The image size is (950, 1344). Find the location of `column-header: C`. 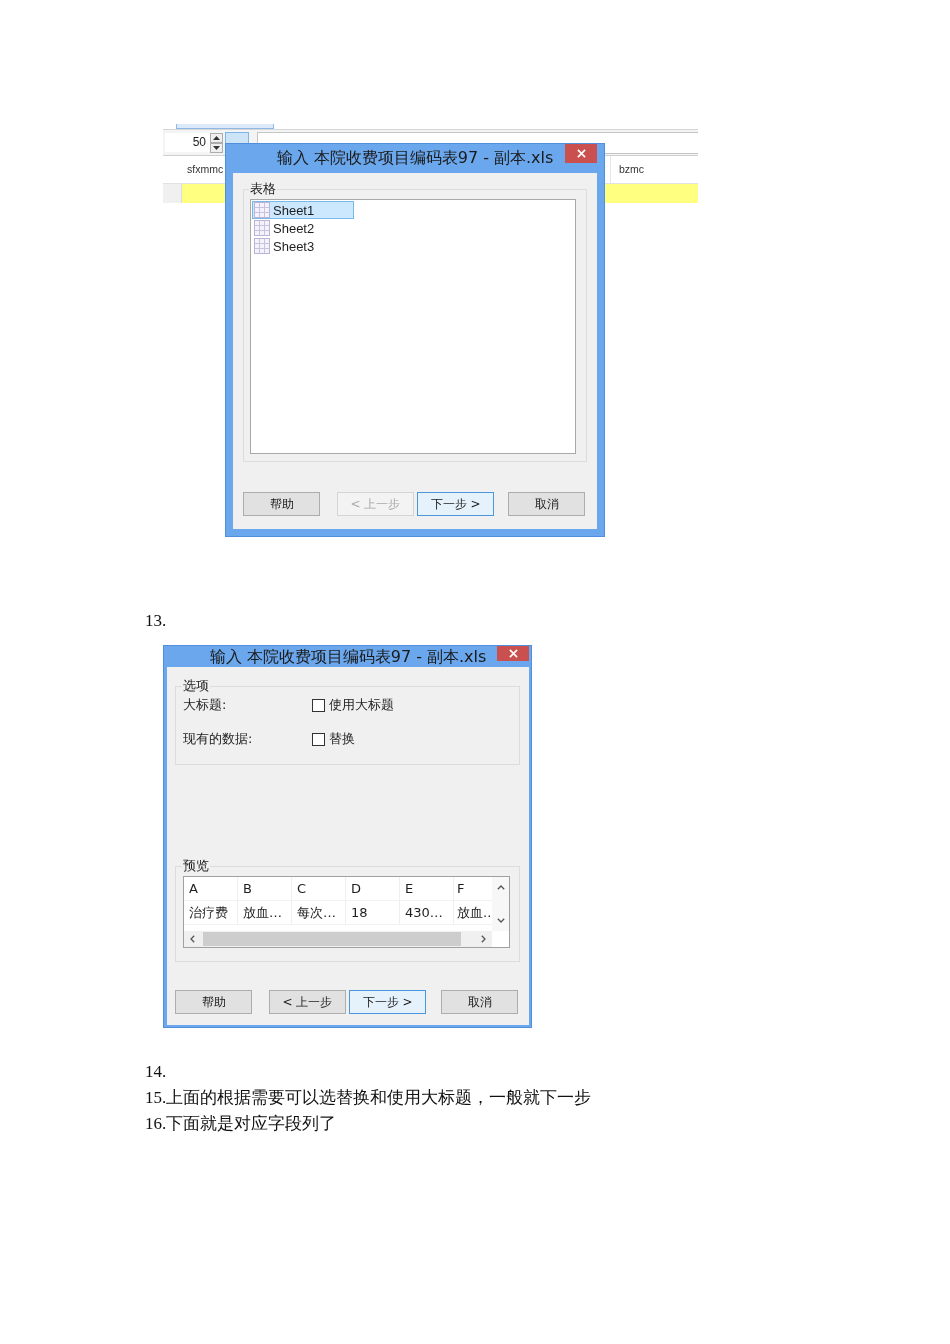

column-header: C is located at coordinates (319, 889).